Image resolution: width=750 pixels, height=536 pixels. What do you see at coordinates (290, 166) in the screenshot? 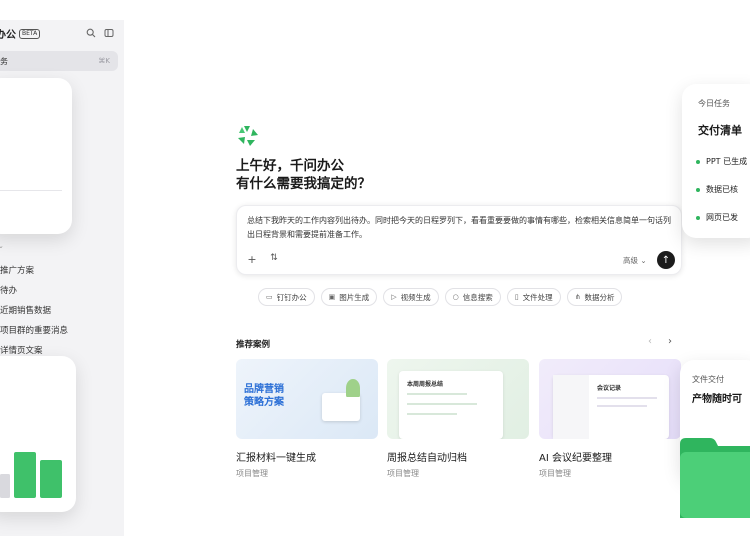
I see `greeting-line-1: 上午好，千问办公` at bounding box center [290, 166].